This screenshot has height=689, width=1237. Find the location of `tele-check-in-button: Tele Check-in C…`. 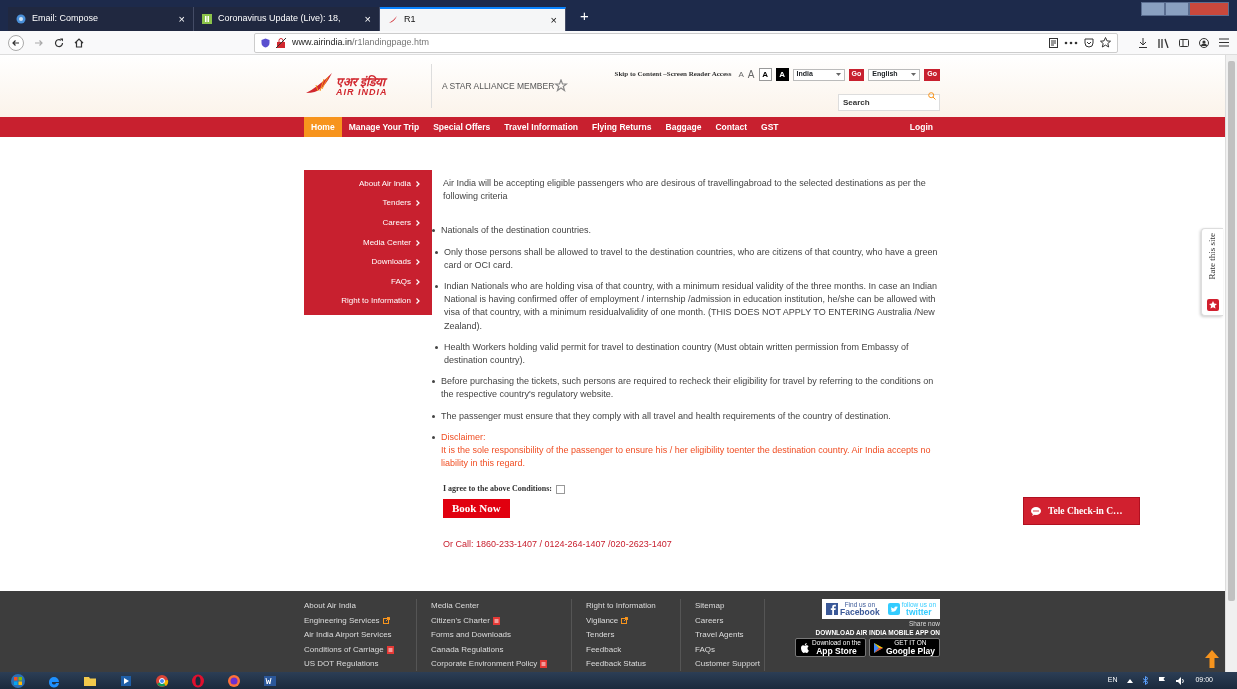

tele-check-in-button: Tele Check-in C… is located at coordinates (1081, 511).